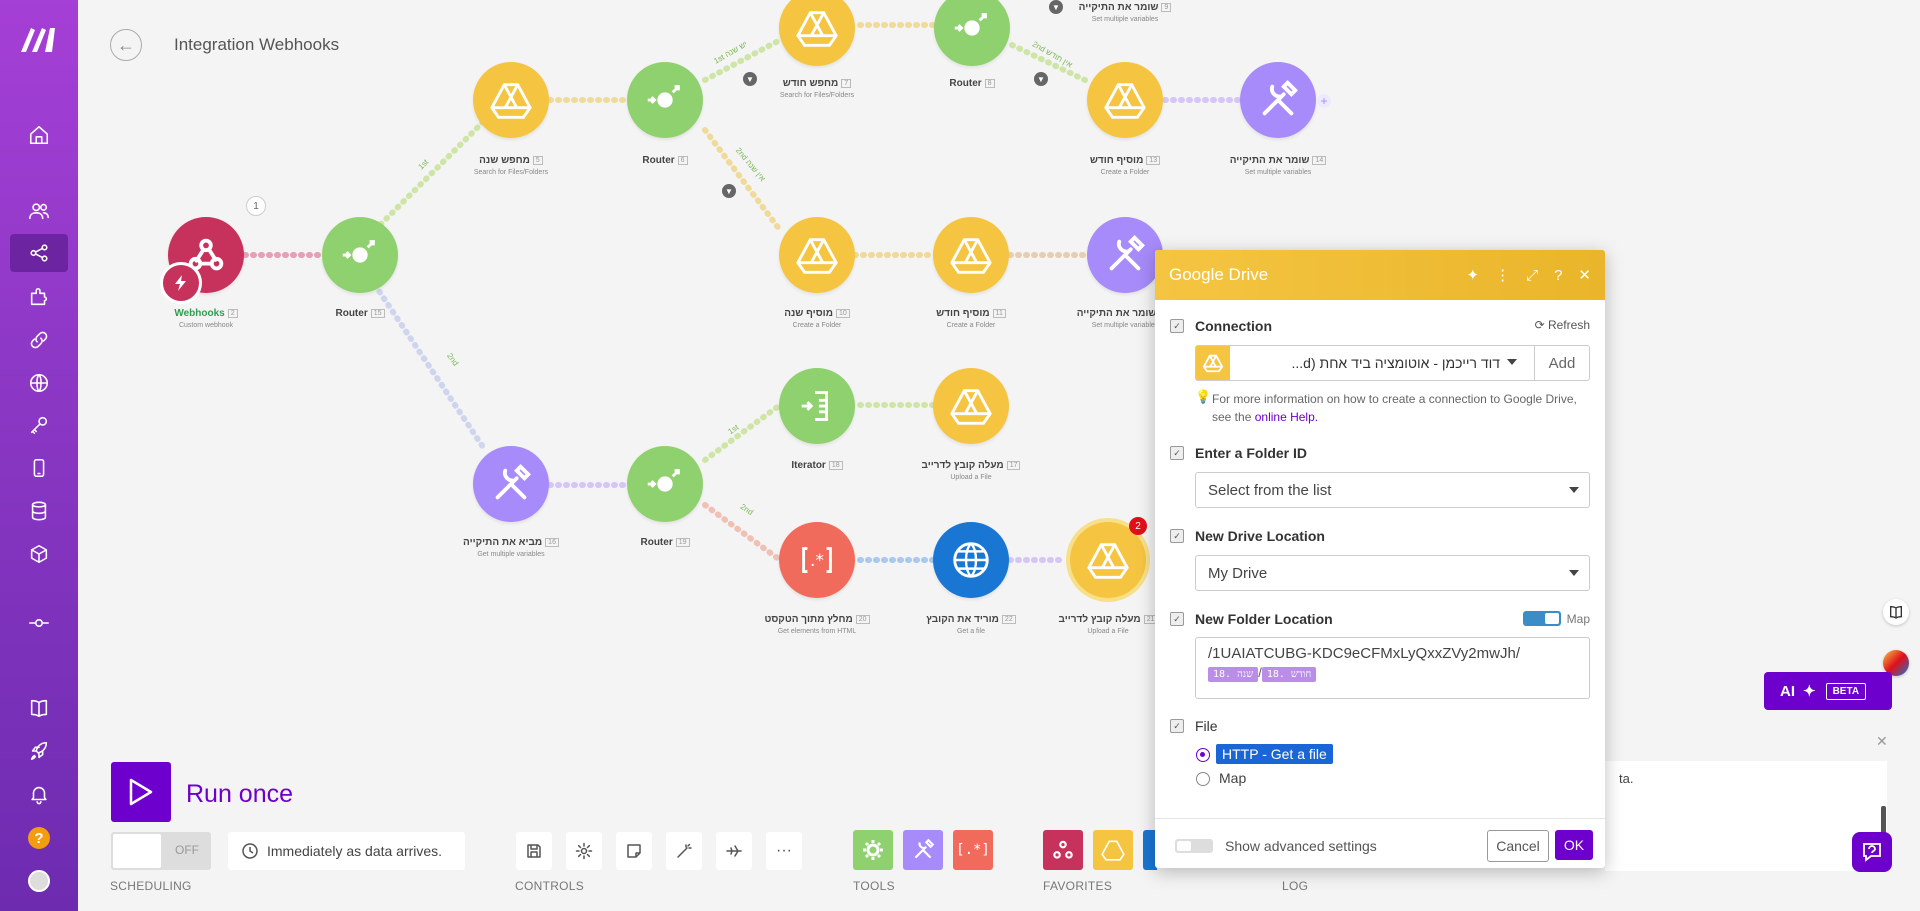 Image resolution: width=1920 pixels, height=911 pixels. Describe the element at coordinates (511, 542) in the screenshot. I see `module-label: מביא את התיקייה 16` at that location.